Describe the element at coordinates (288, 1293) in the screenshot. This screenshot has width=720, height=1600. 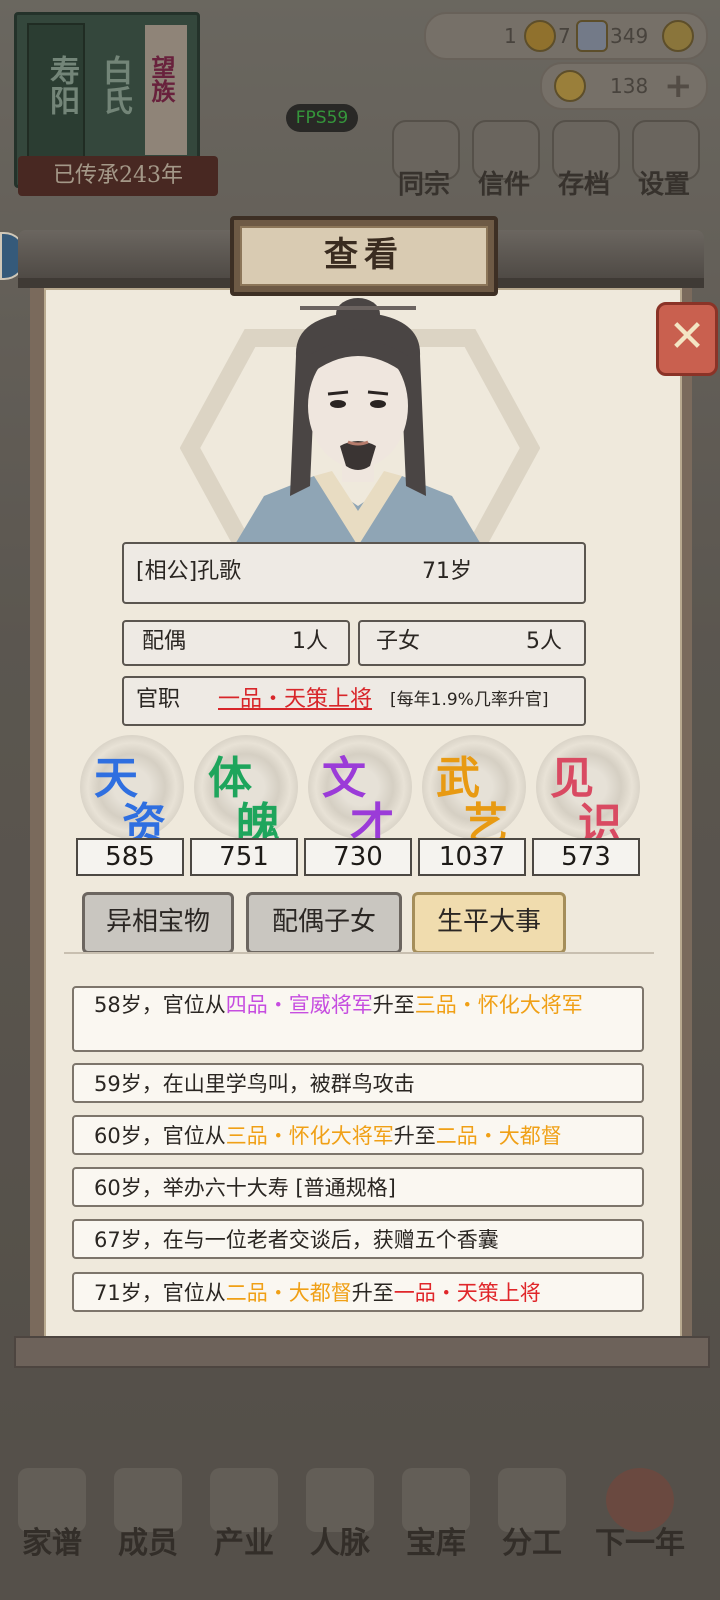
I see `event-from-rank: 二品・大都督` at that location.